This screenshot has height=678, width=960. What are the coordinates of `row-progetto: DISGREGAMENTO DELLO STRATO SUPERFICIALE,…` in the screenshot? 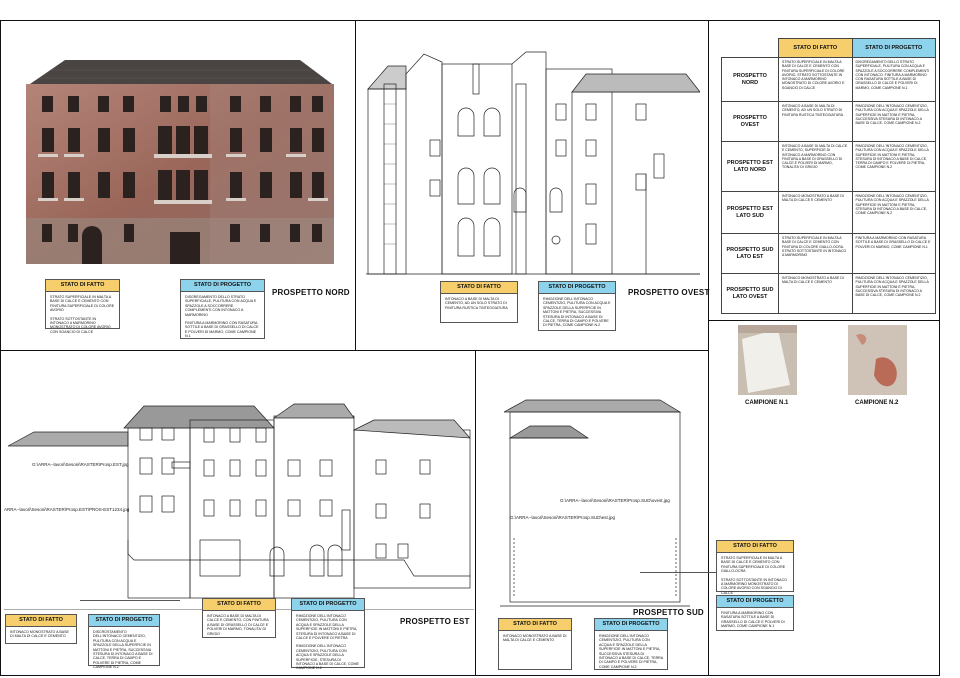 It's located at (894, 79).